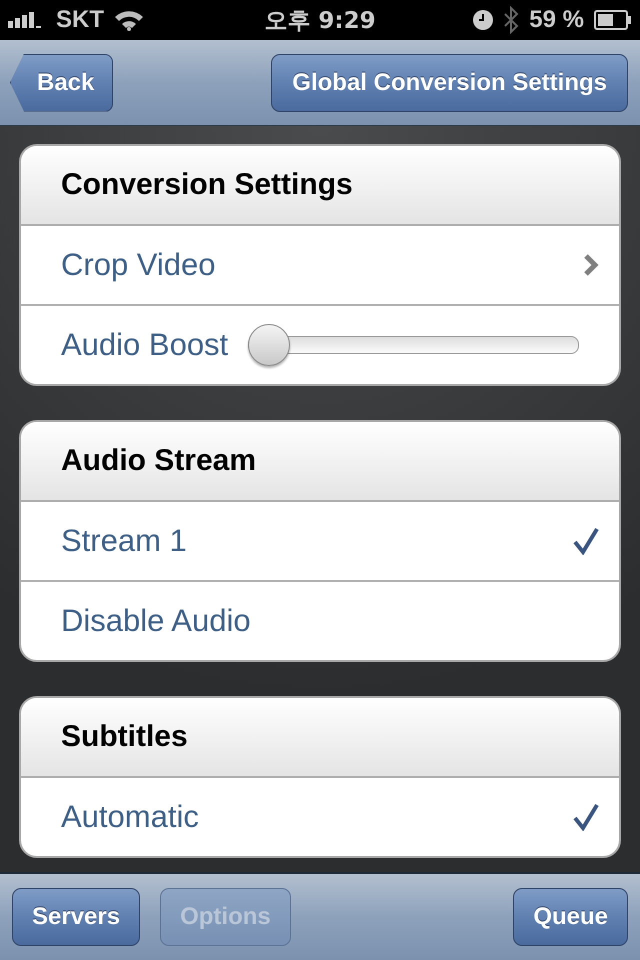  I want to click on clock-icon, so click(483, 20).